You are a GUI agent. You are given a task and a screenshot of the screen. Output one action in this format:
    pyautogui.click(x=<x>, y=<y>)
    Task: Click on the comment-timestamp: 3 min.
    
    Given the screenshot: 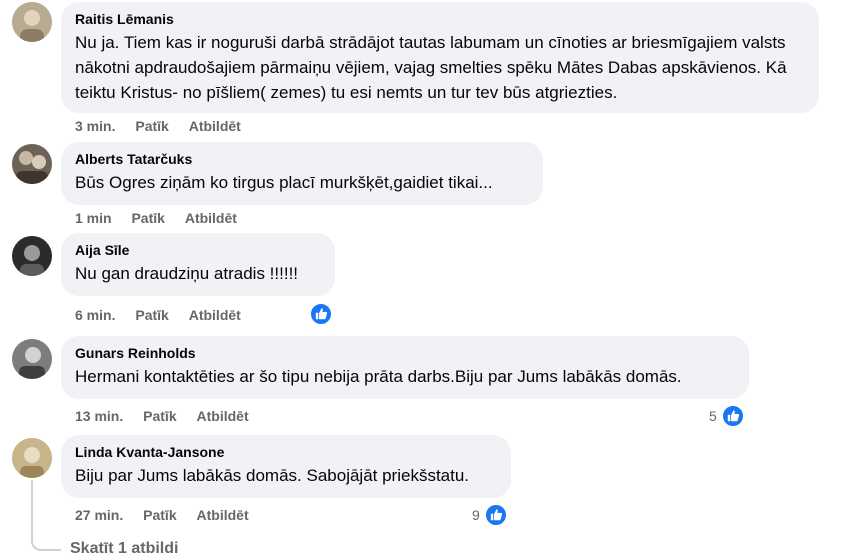 What is the action you would take?
    pyautogui.click(x=95, y=126)
    